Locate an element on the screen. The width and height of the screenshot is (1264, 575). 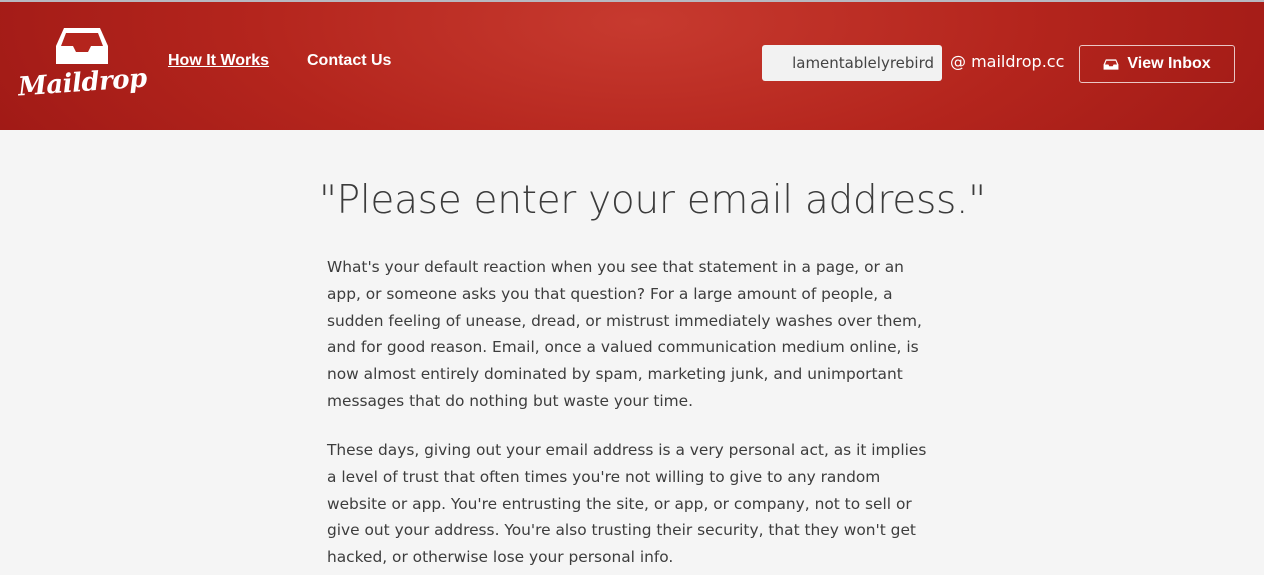
view-inbox-label: View Inbox is located at coordinates (1169, 63).